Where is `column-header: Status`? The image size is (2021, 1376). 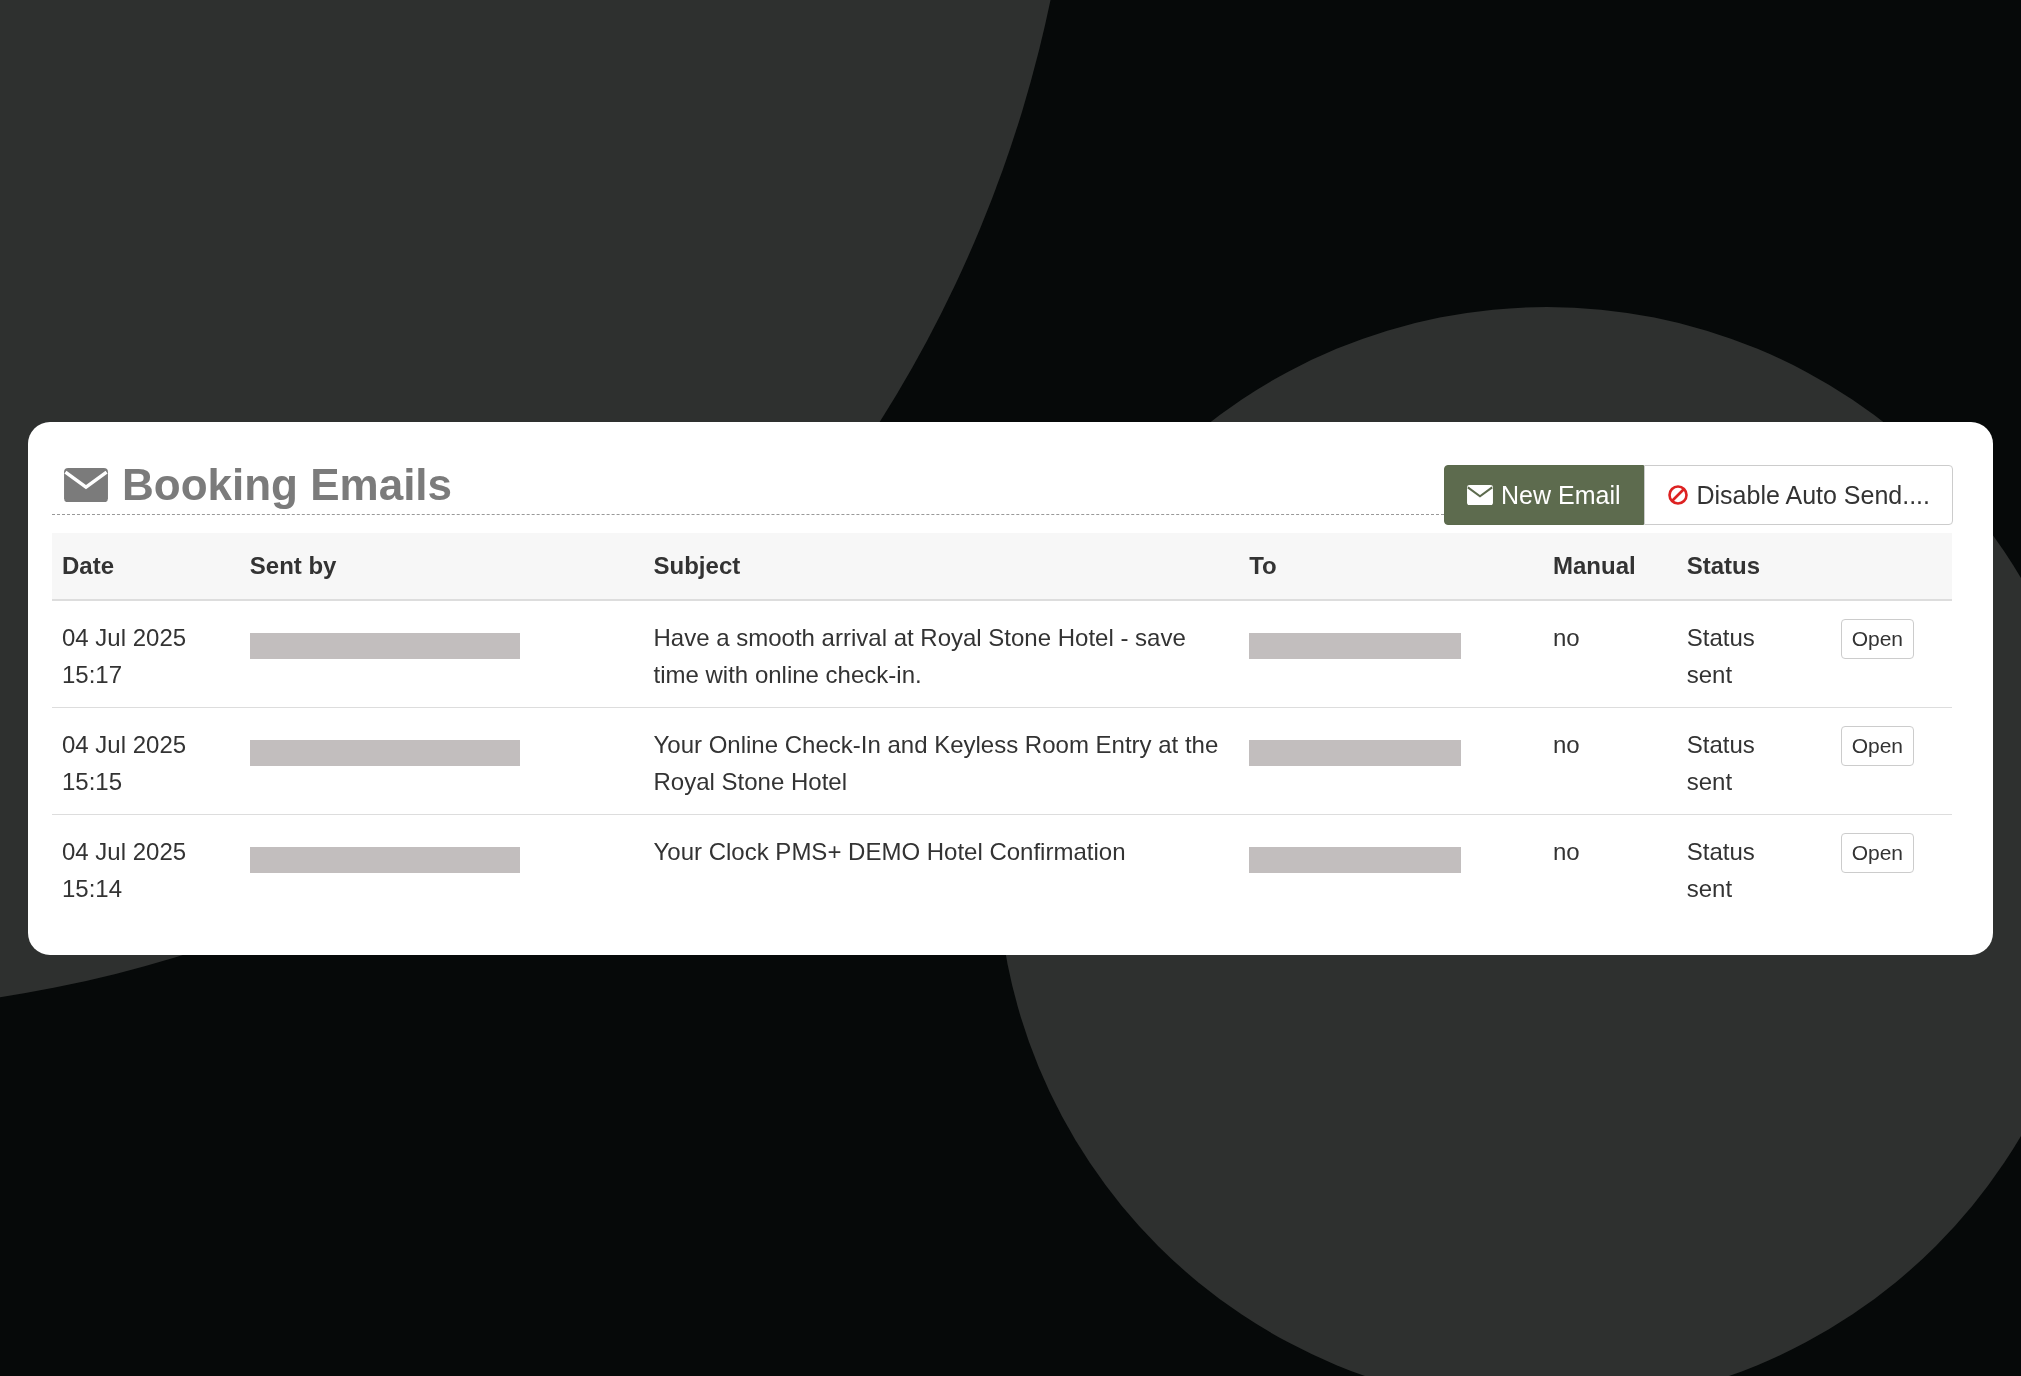
column-header: Status is located at coordinates (1753, 566).